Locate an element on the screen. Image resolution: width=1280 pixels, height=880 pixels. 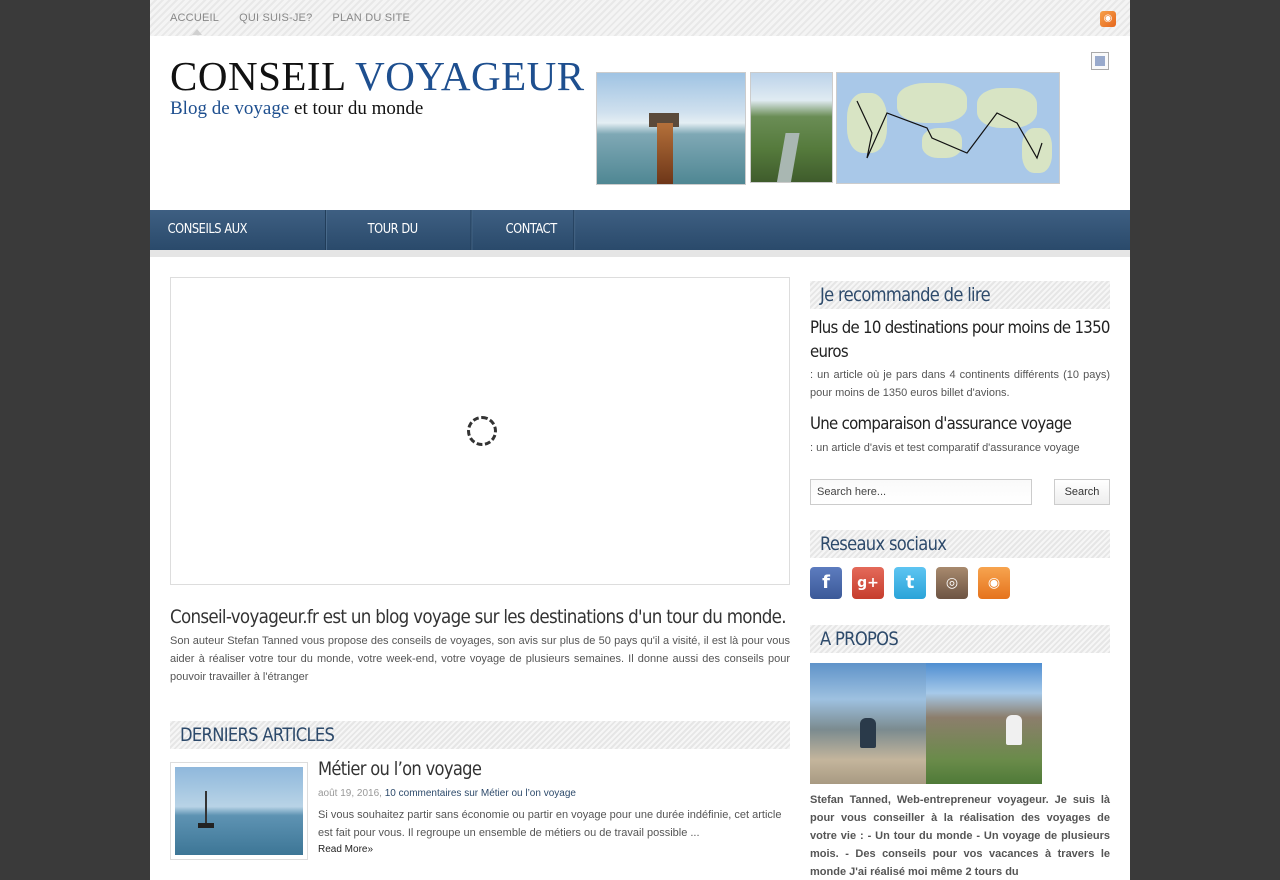
tagline-part1: Blog de voyage is located at coordinates (230, 108).